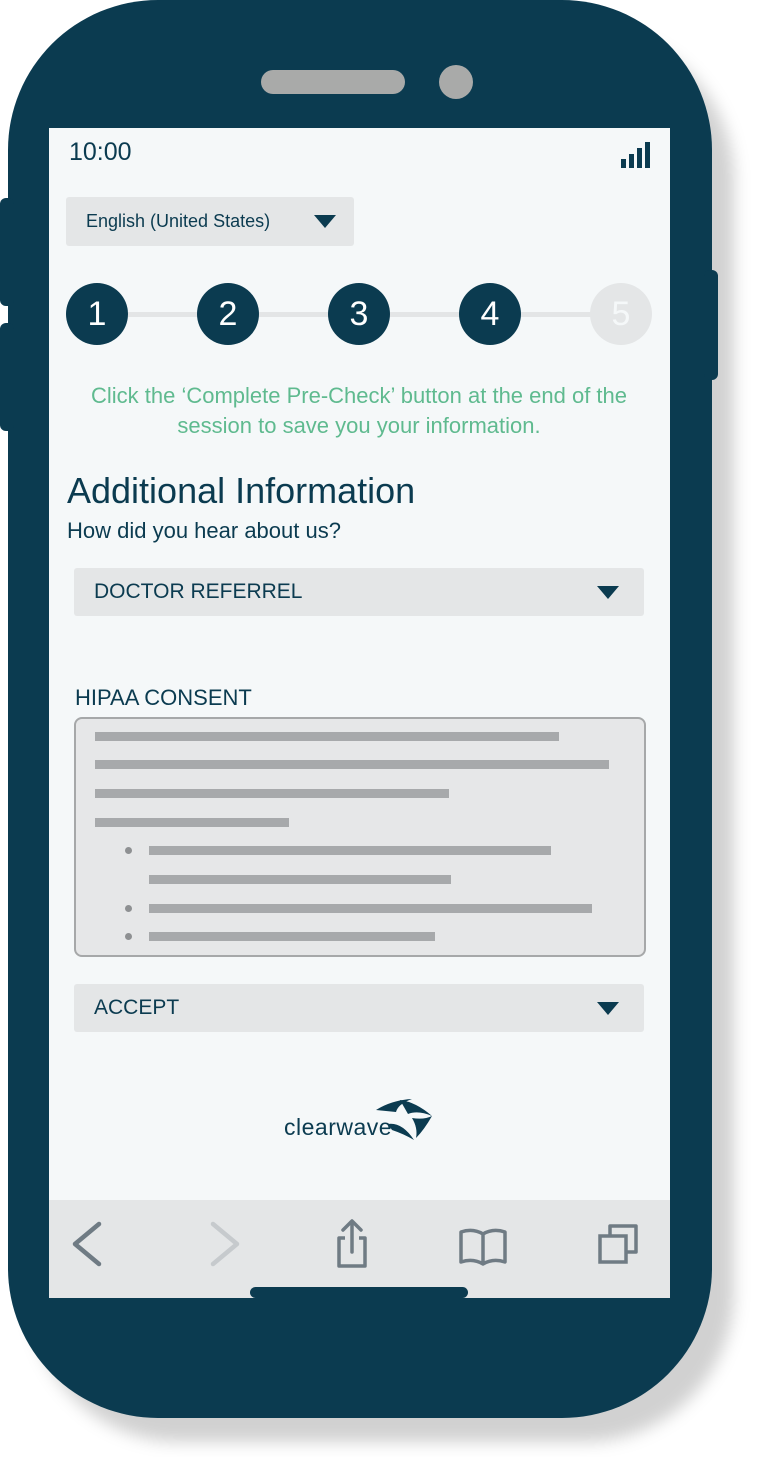 The height and width of the screenshot is (1457, 768). Describe the element at coordinates (241, 490) in the screenshot. I see `page-title: Additional Information` at that location.